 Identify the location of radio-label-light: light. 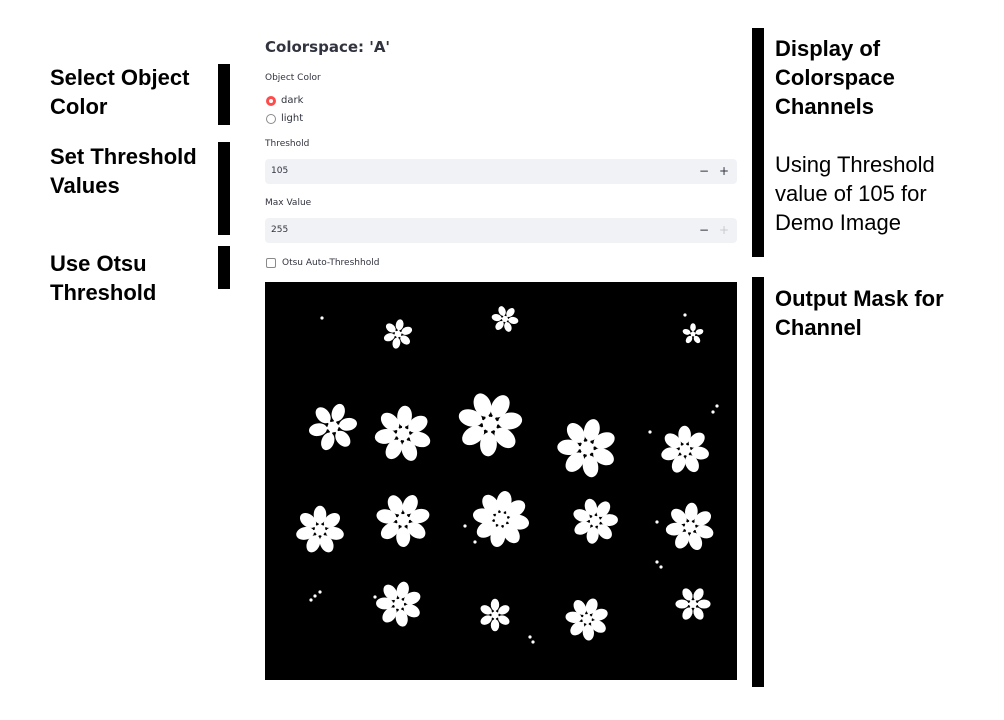
(292, 118).